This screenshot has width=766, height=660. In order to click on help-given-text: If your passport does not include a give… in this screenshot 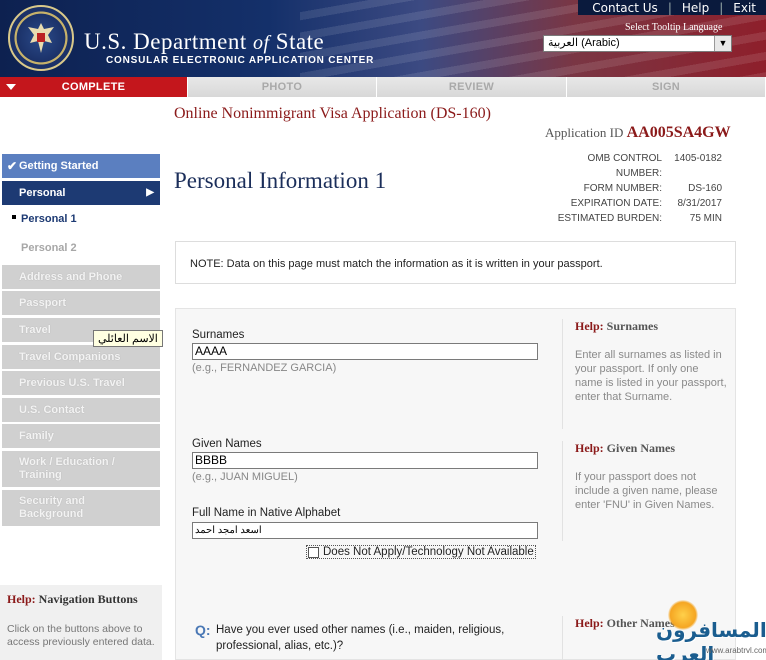, I will do `click(646, 491)`.